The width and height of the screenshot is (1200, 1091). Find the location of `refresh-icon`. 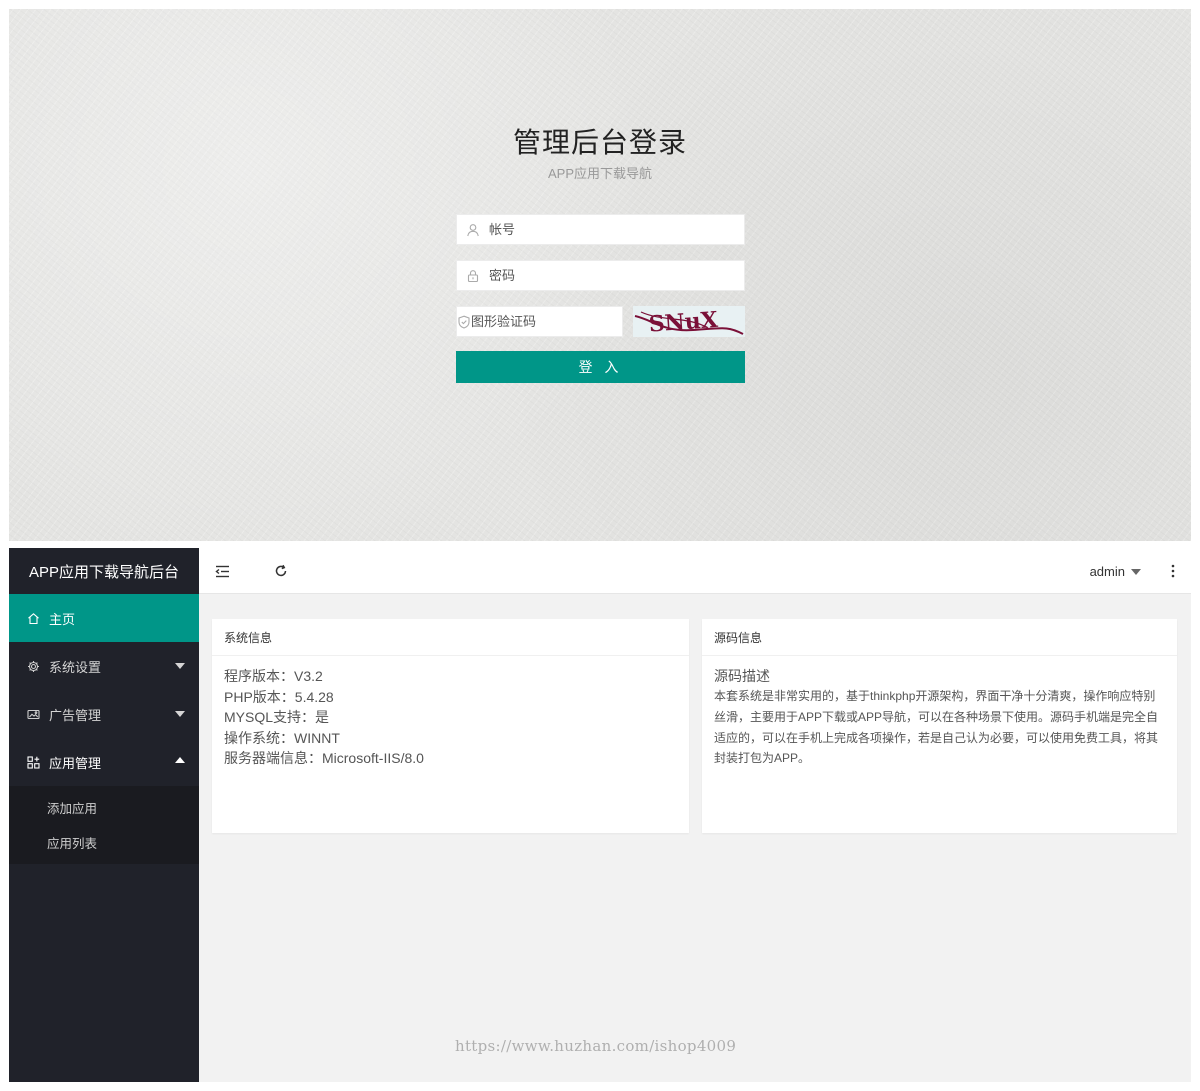

refresh-icon is located at coordinates (281, 571).